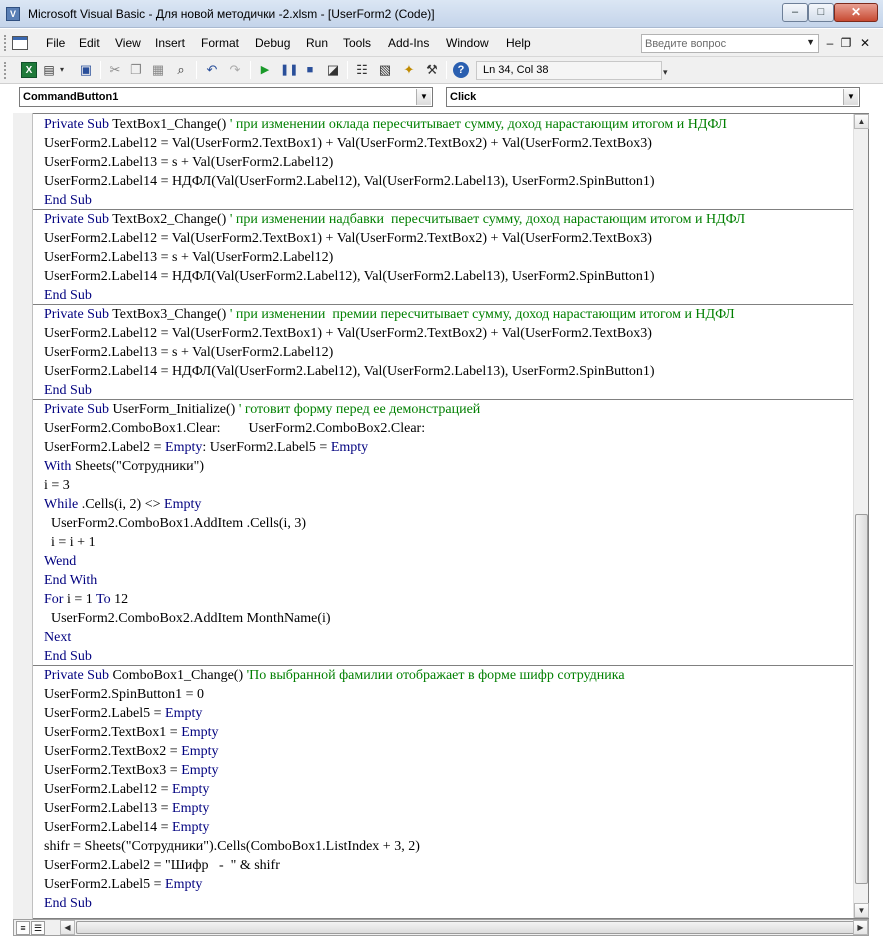 This screenshot has width=883, height=949. What do you see at coordinates (136, 70) in the screenshot?
I see `copy-icon: ❐` at bounding box center [136, 70].